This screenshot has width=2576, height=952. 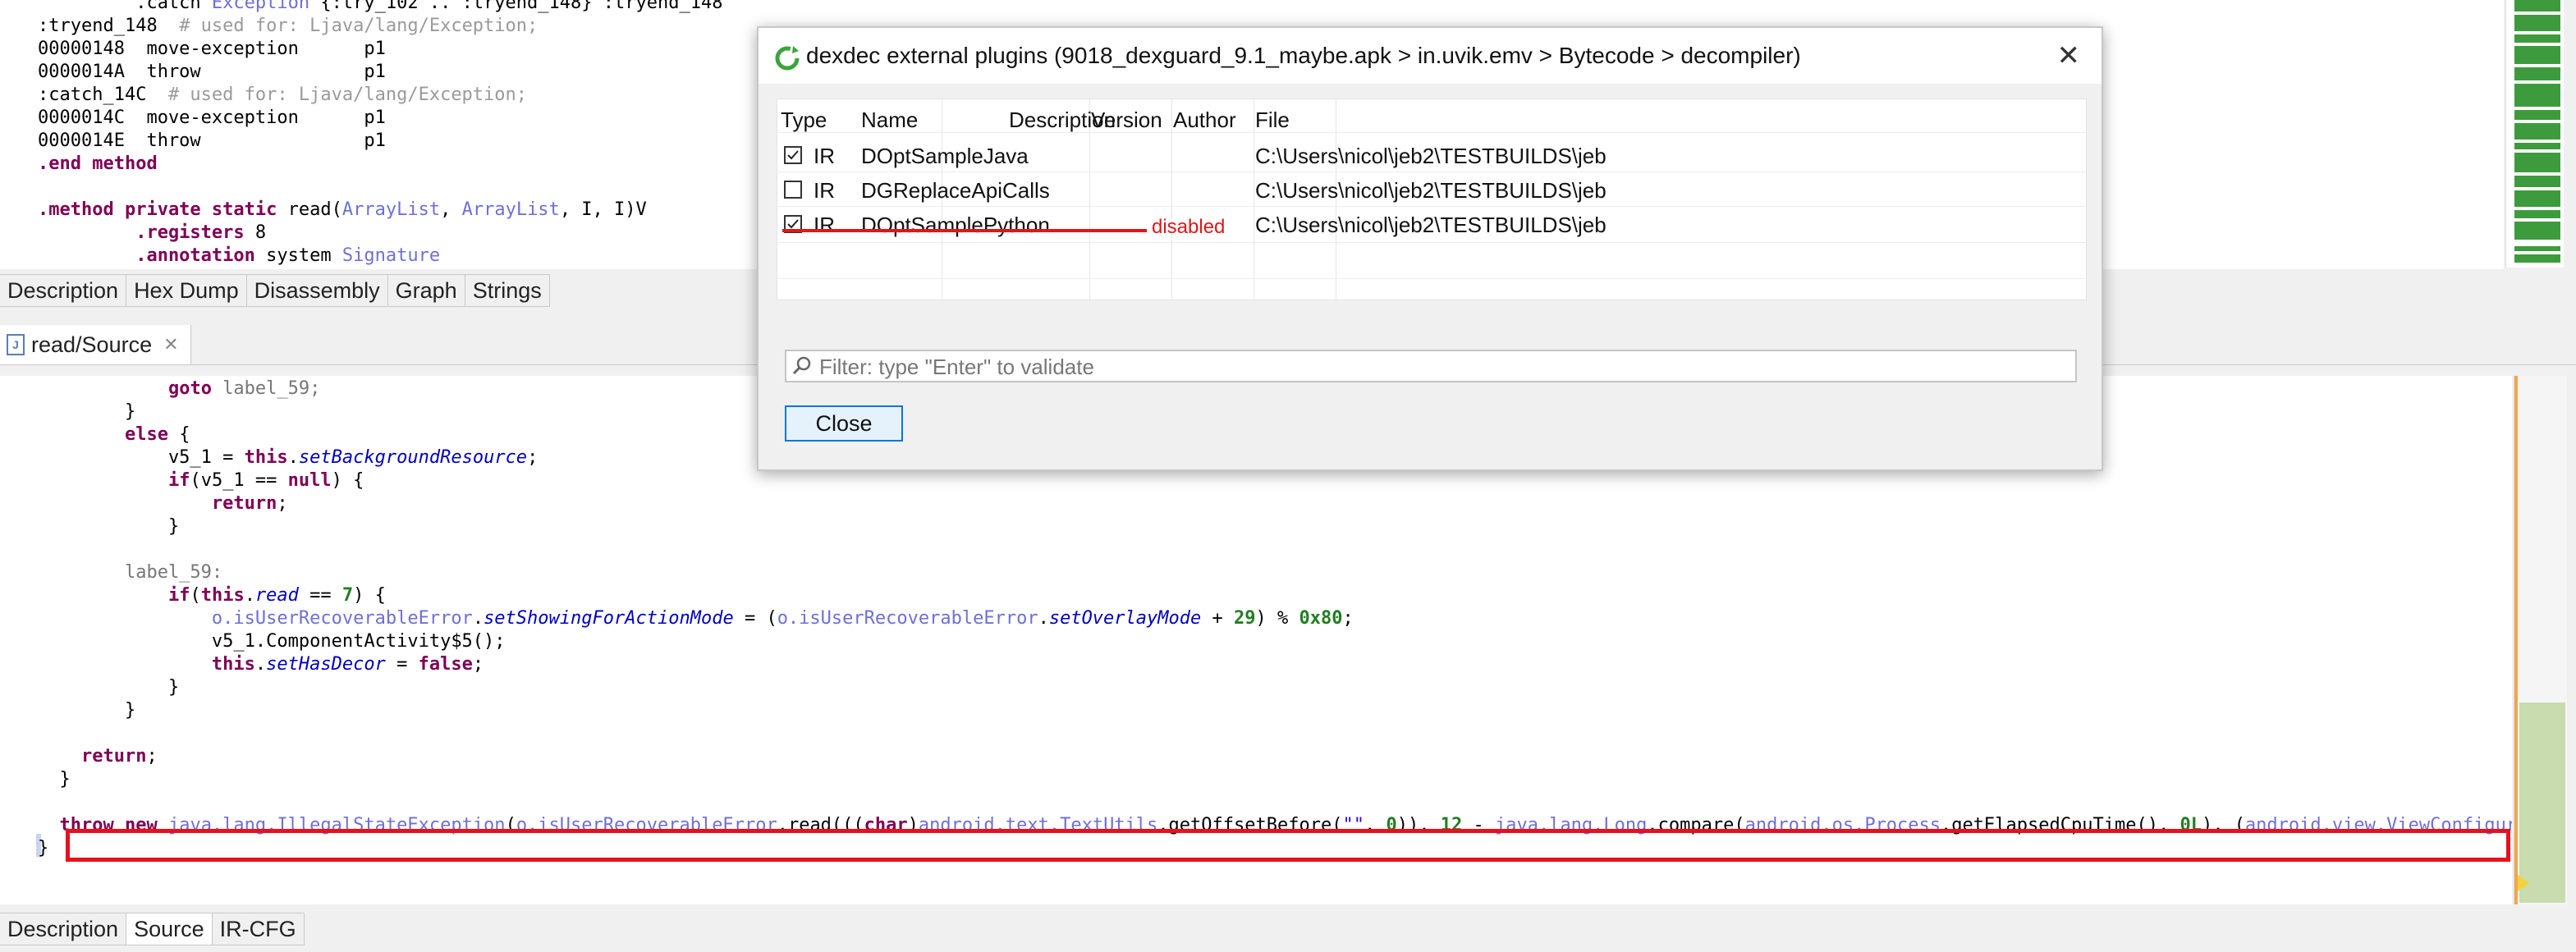 What do you see at coordinates (326, 664) in the screenshot?
I see `code-token: setHasDecor` at bounding box center [326, 664].